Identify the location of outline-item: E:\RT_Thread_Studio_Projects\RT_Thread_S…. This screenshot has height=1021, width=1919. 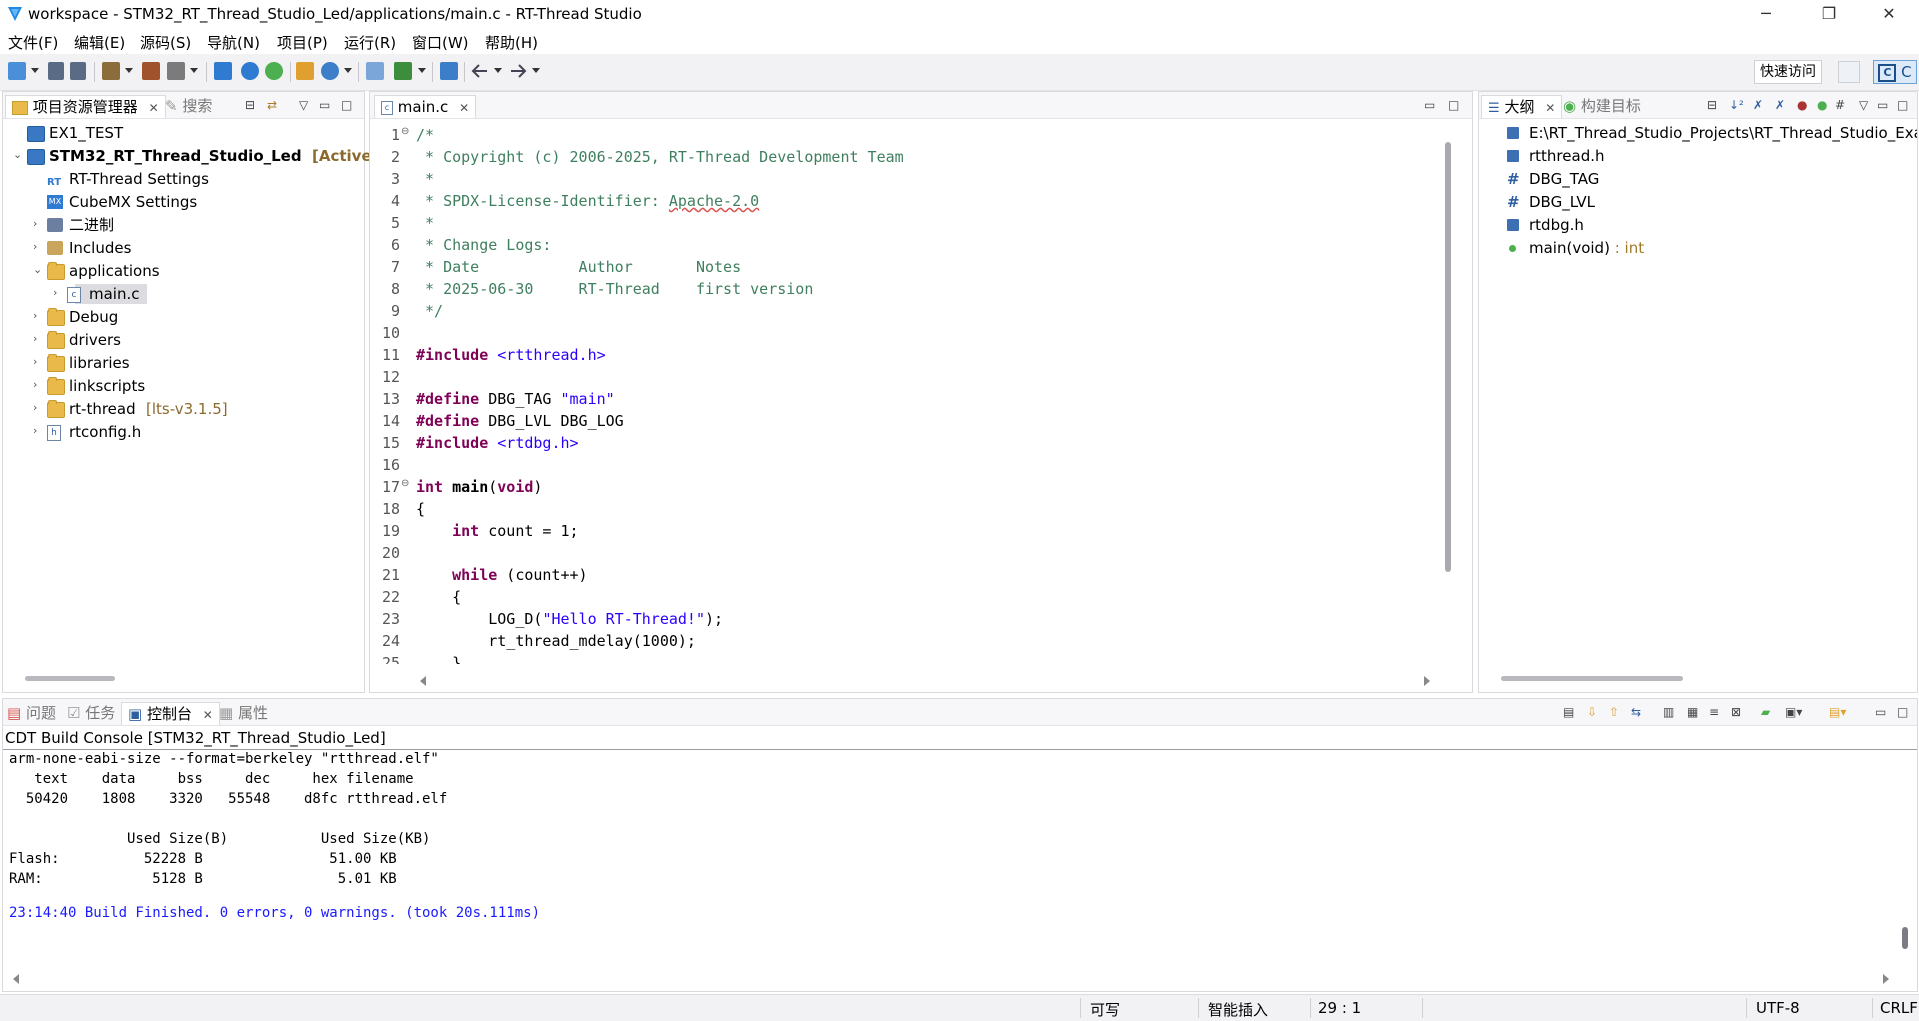
(1698, 133).